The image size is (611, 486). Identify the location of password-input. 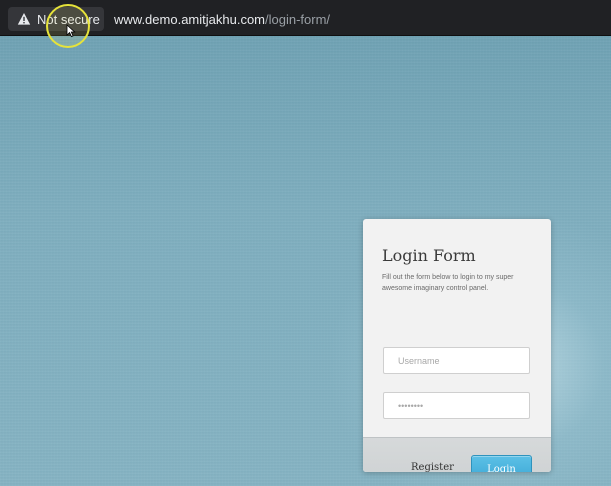
(456, 405).